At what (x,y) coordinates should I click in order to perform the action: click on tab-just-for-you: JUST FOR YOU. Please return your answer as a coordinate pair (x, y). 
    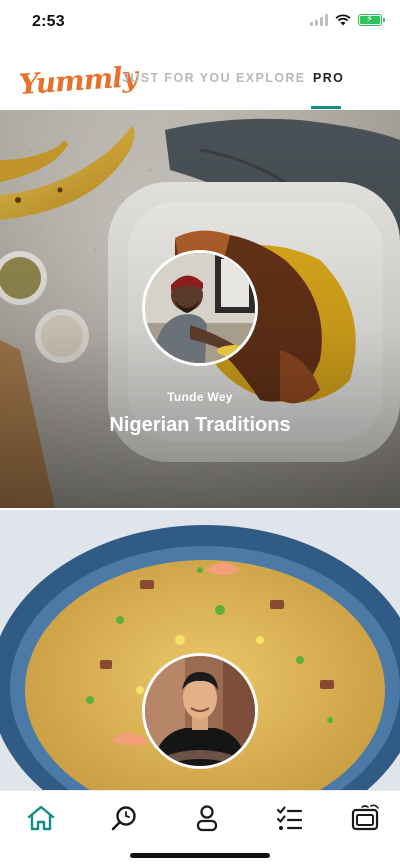
    Looking at the image, I should click on (176, 78).